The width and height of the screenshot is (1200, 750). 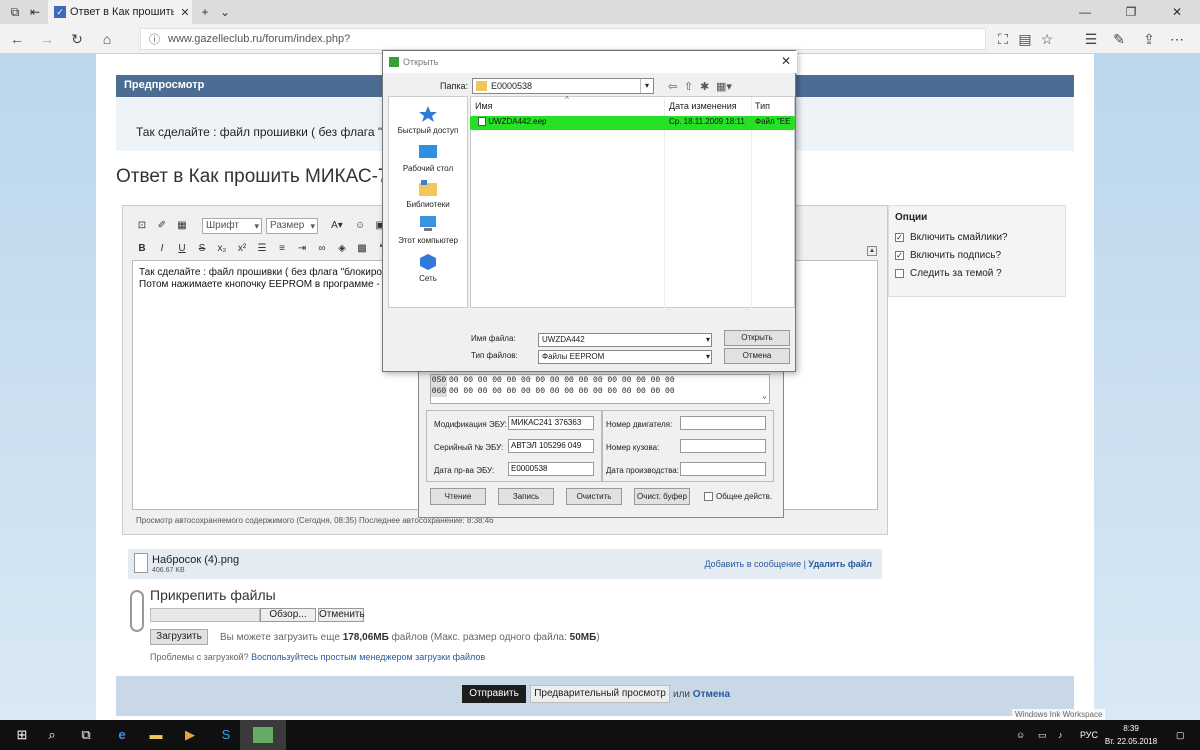 I want to click on open-button: Открыть, so click(x=757, y=338).